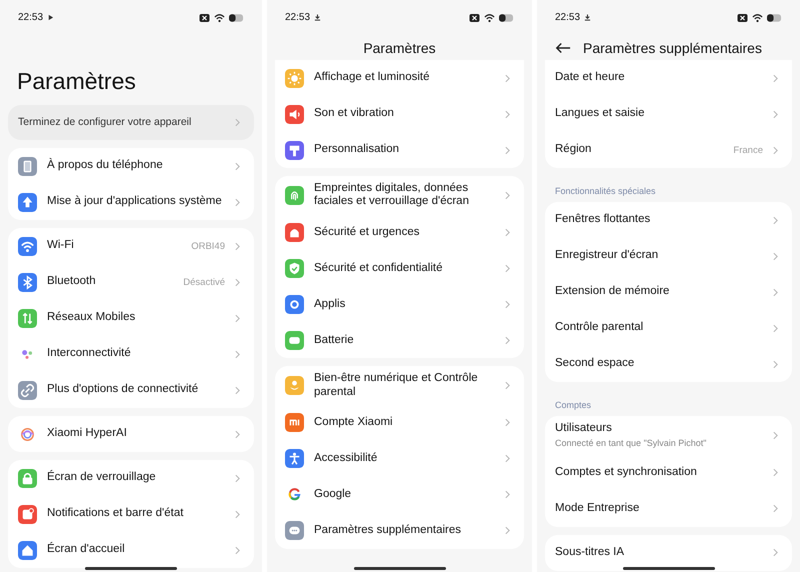 This screenshot has width=800, height=572. What do you see at coordinates (131, 122) in the screenshot?
I see `settings-item: Terminez de configurer votre appareil` at bounding box center [131, 122].